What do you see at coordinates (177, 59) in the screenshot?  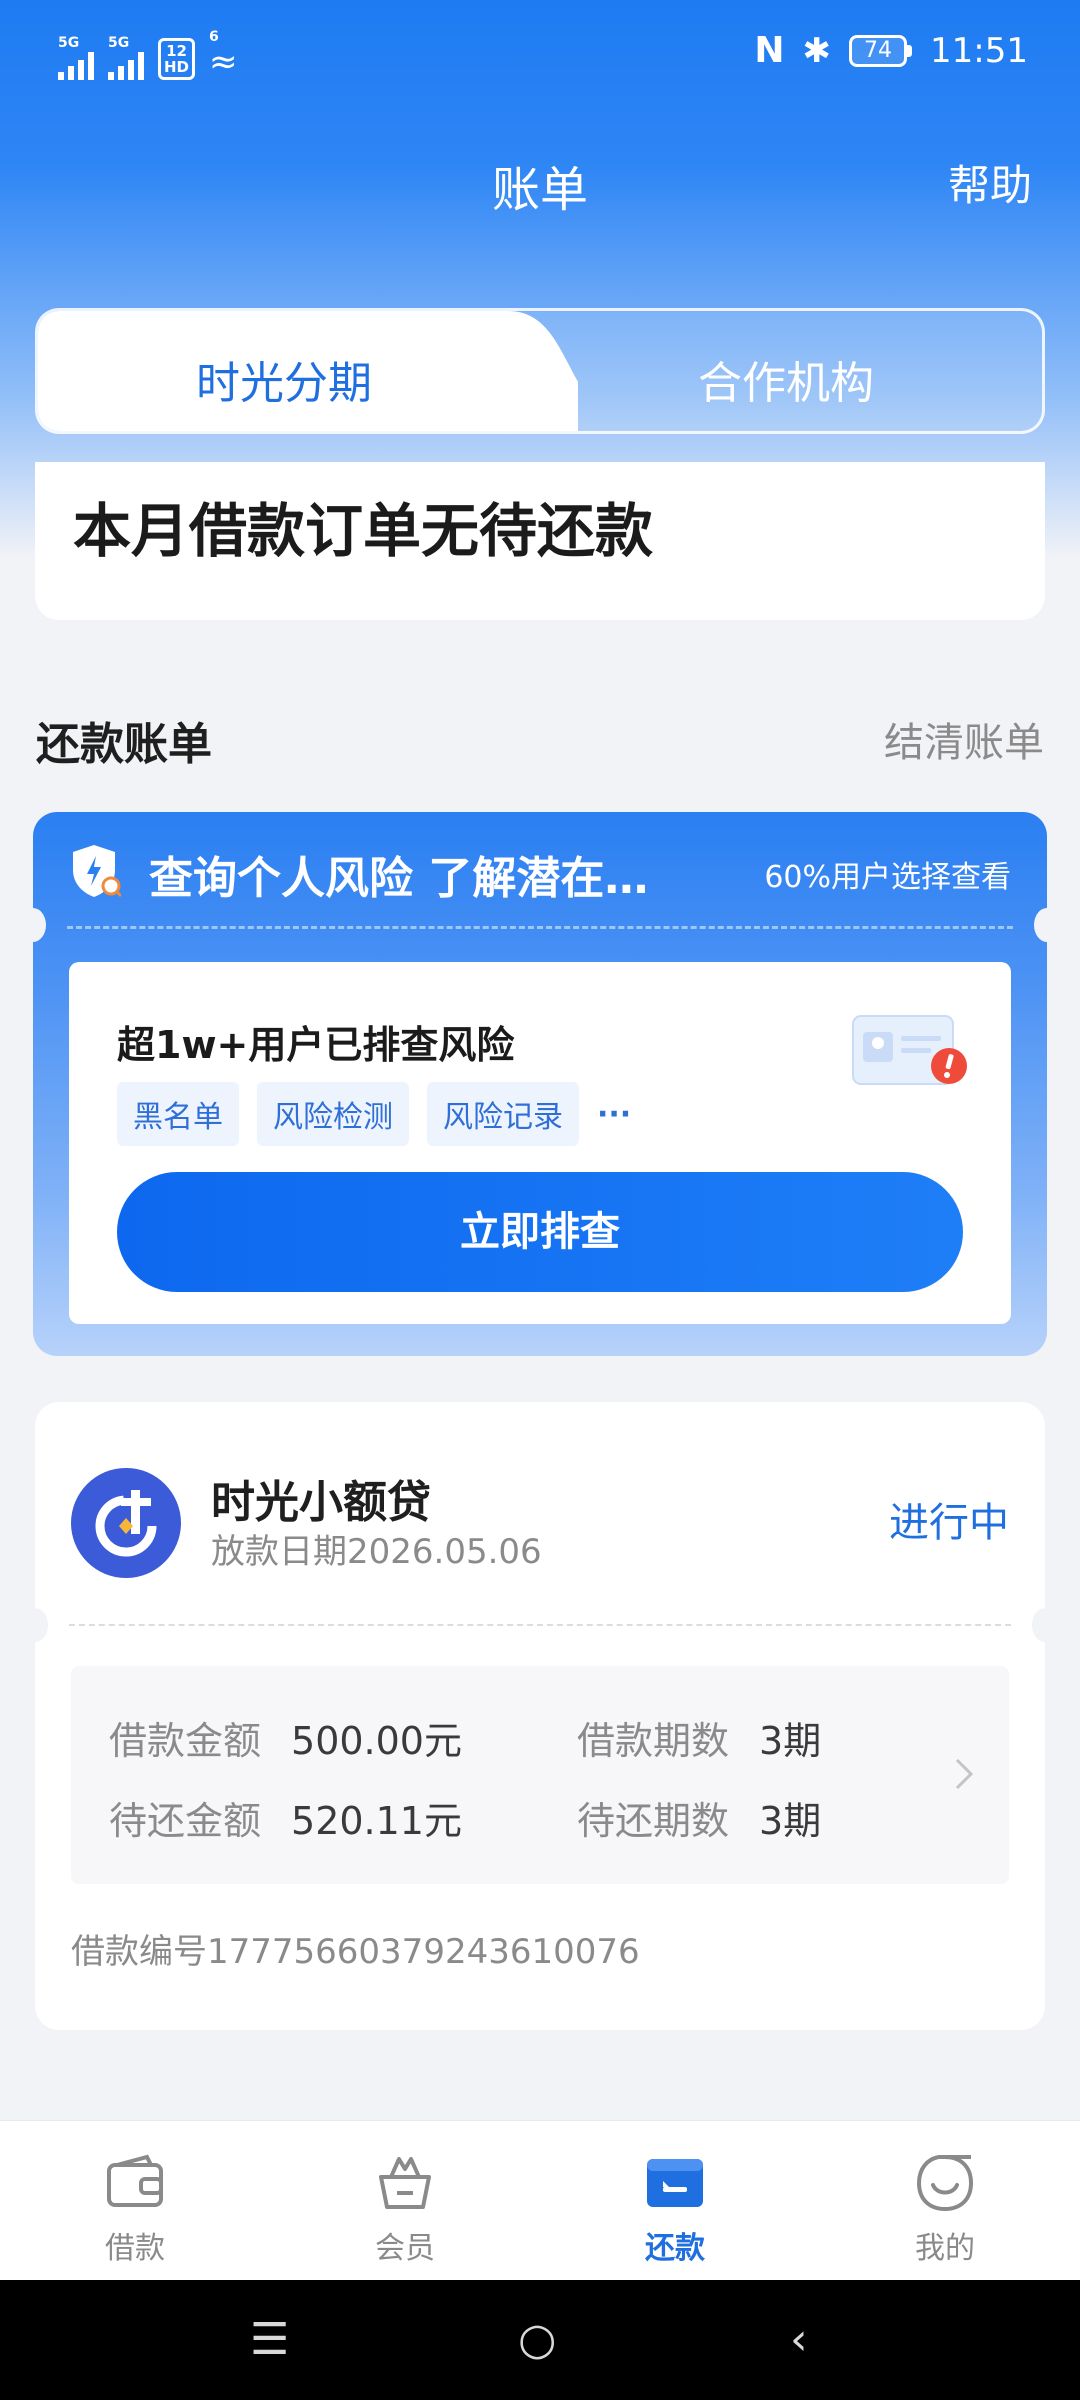 I see `hd-badge: 12 HD` at bounding box center [177, 59].